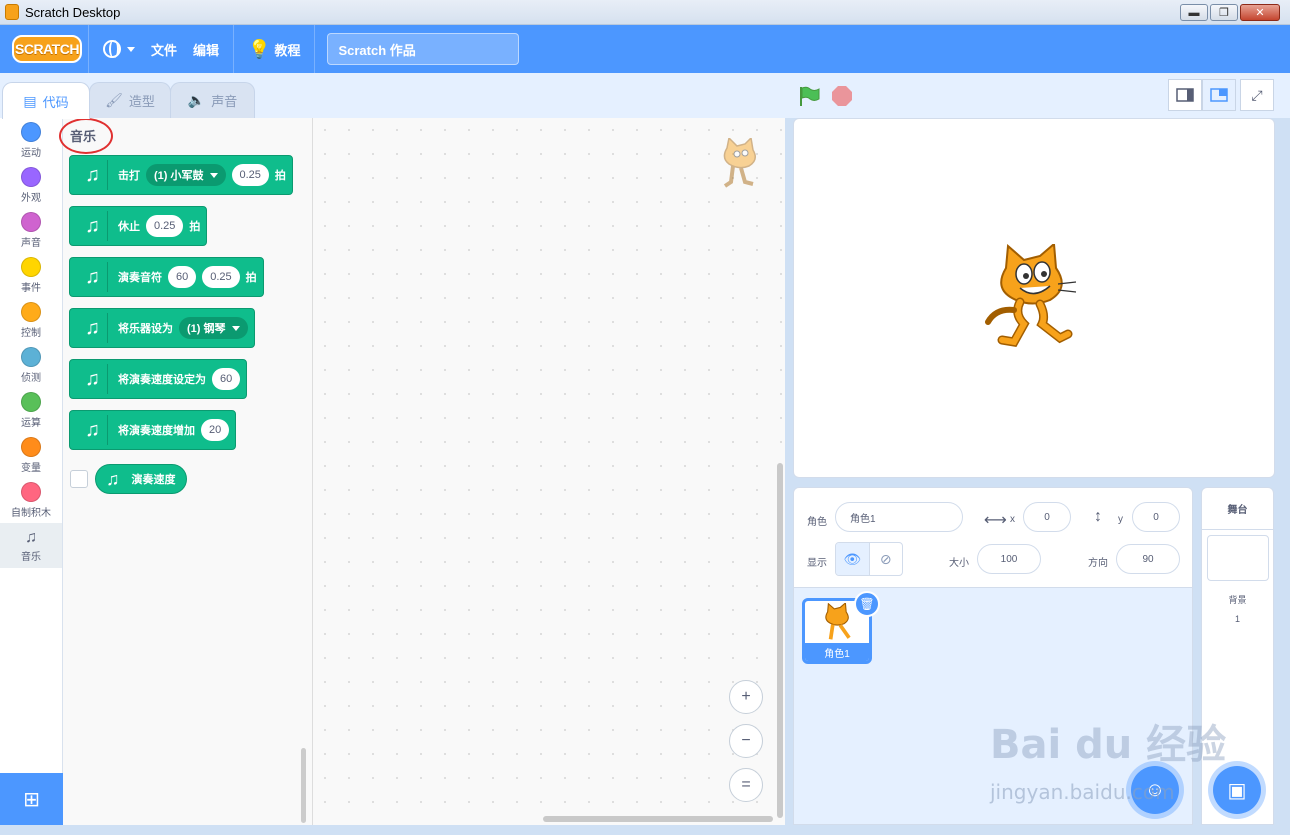 The width and height of the screenshot is (1290, 835). What do you see at coordinates (153, 480) in the screenshot?
I see `block-label: 演奏速度` at bounding box center [153, 480].